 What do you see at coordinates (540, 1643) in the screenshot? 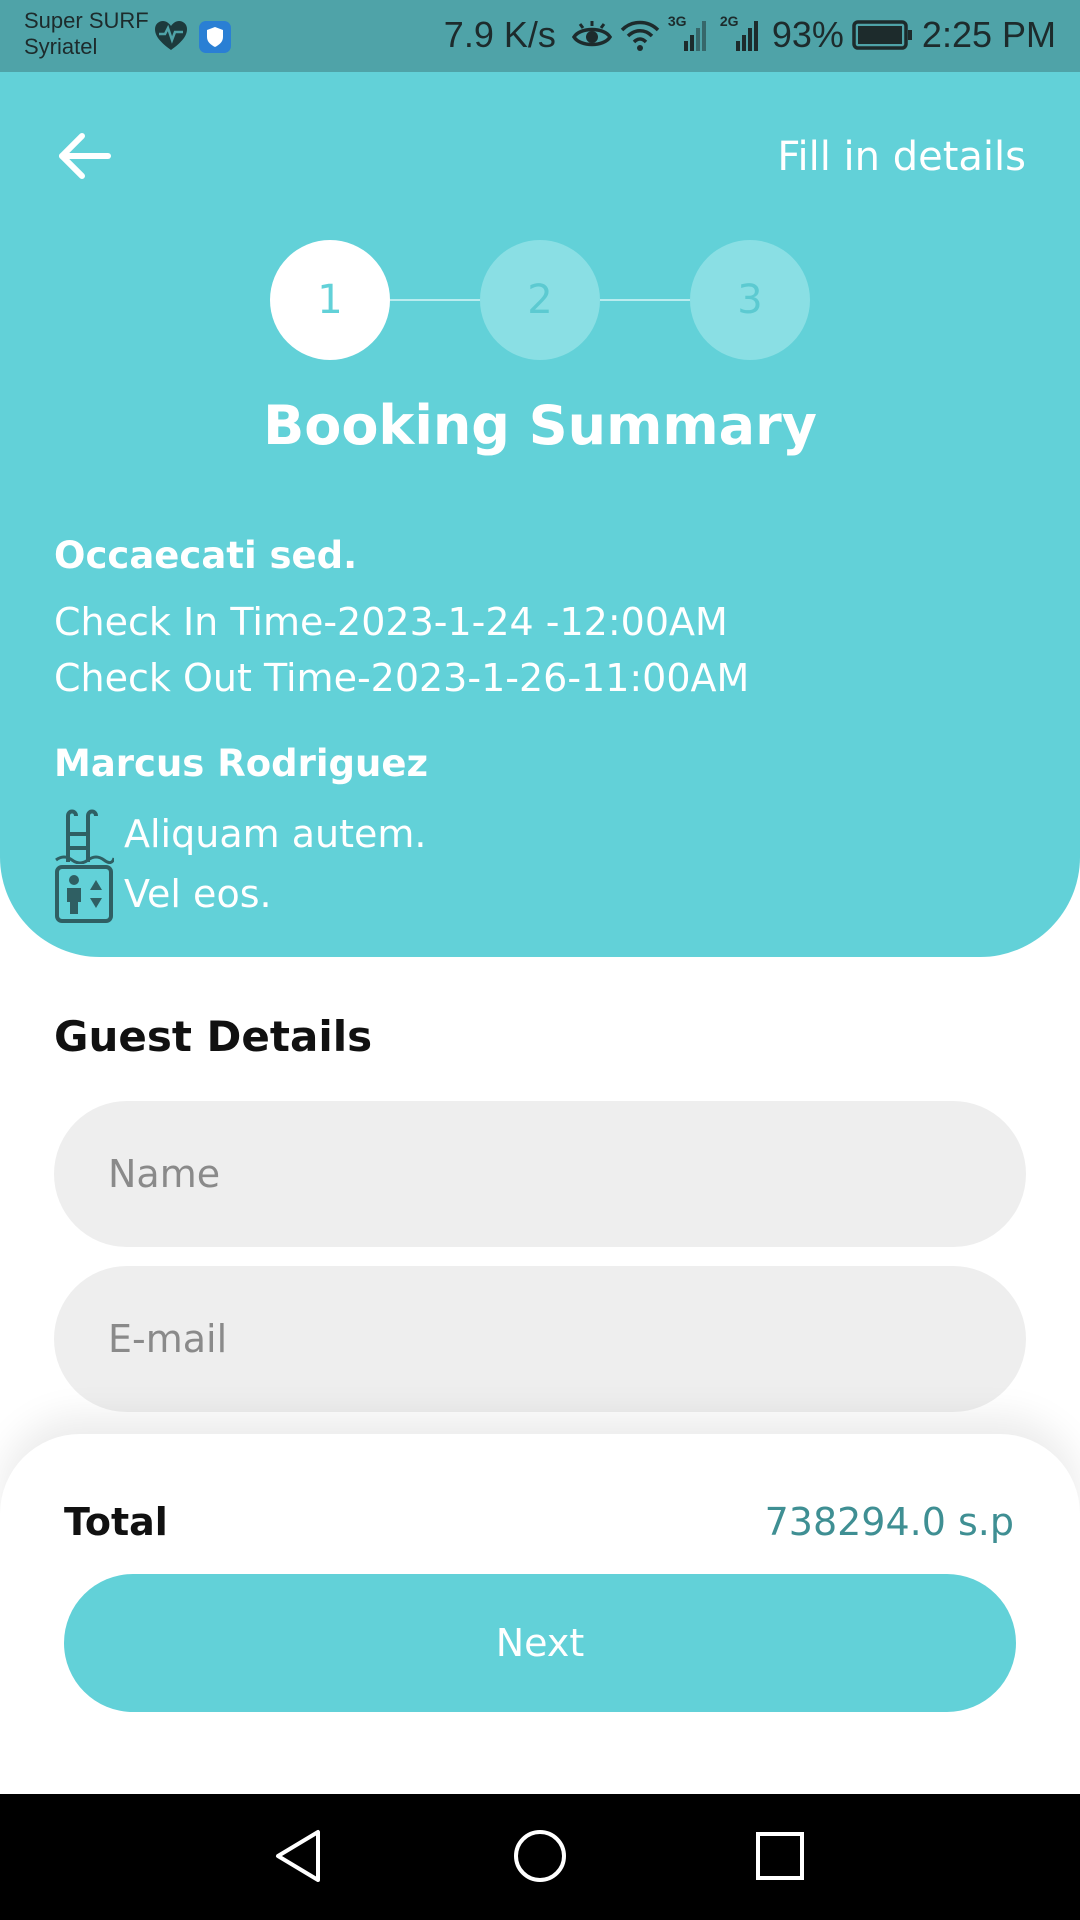
I see `next-button: Next` at bounding box center [540, 1643].